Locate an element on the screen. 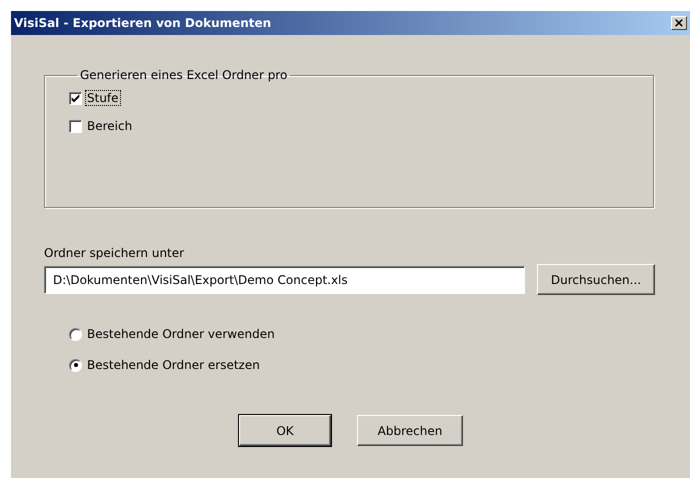 The width and height of the screenshot is (690, 478). checkbox-label: Bereich is located at coordinates (110, 126).